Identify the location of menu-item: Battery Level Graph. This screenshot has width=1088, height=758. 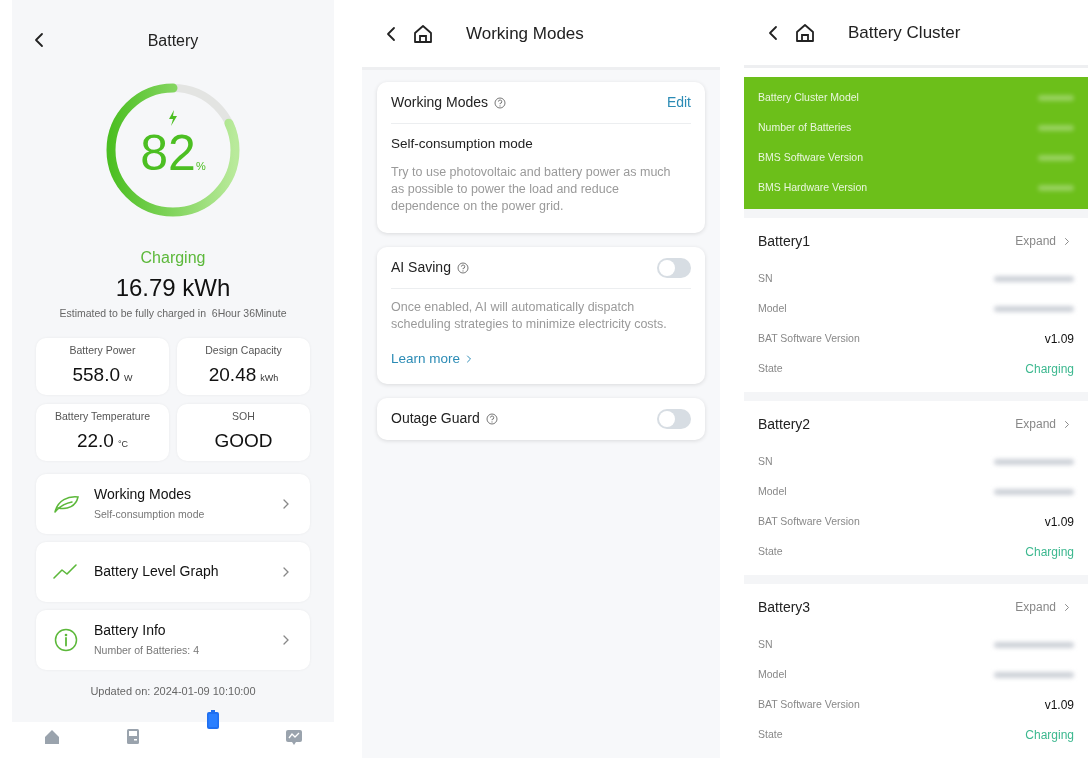
(173, 571).